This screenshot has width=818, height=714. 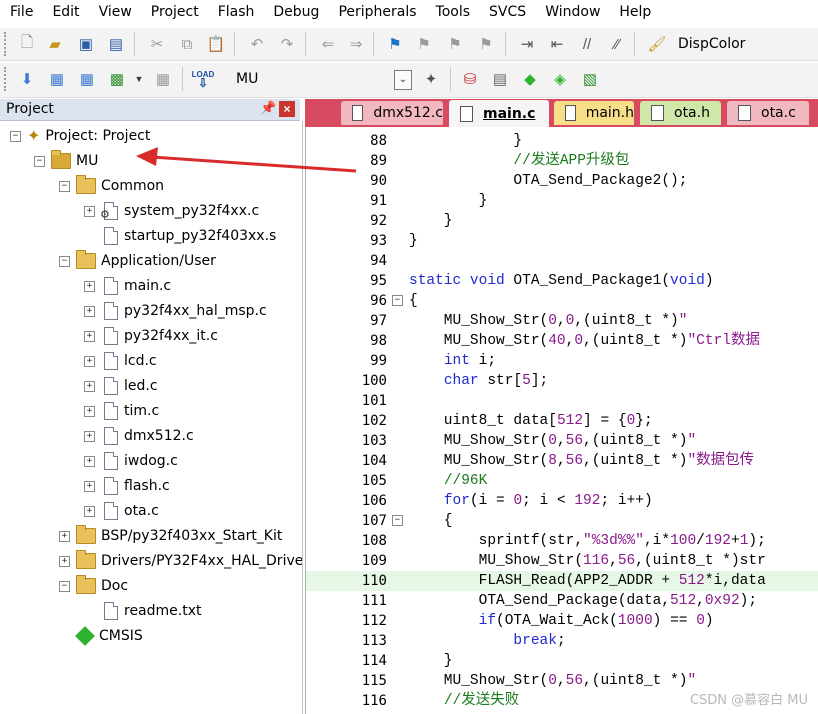 What do you see at coordinates (617, 44) in the screenshot?
I see `uncomment-icon: ⁄⁄` at bounding box center [617, 44].